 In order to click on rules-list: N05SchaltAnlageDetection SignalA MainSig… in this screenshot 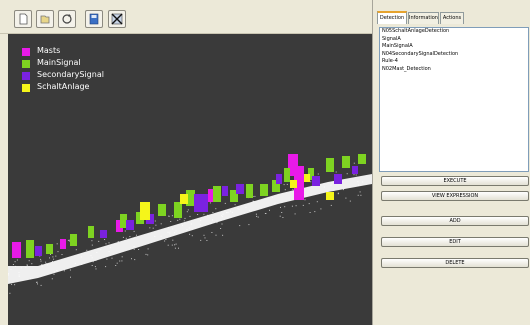, I will do `click(454, 99)`.